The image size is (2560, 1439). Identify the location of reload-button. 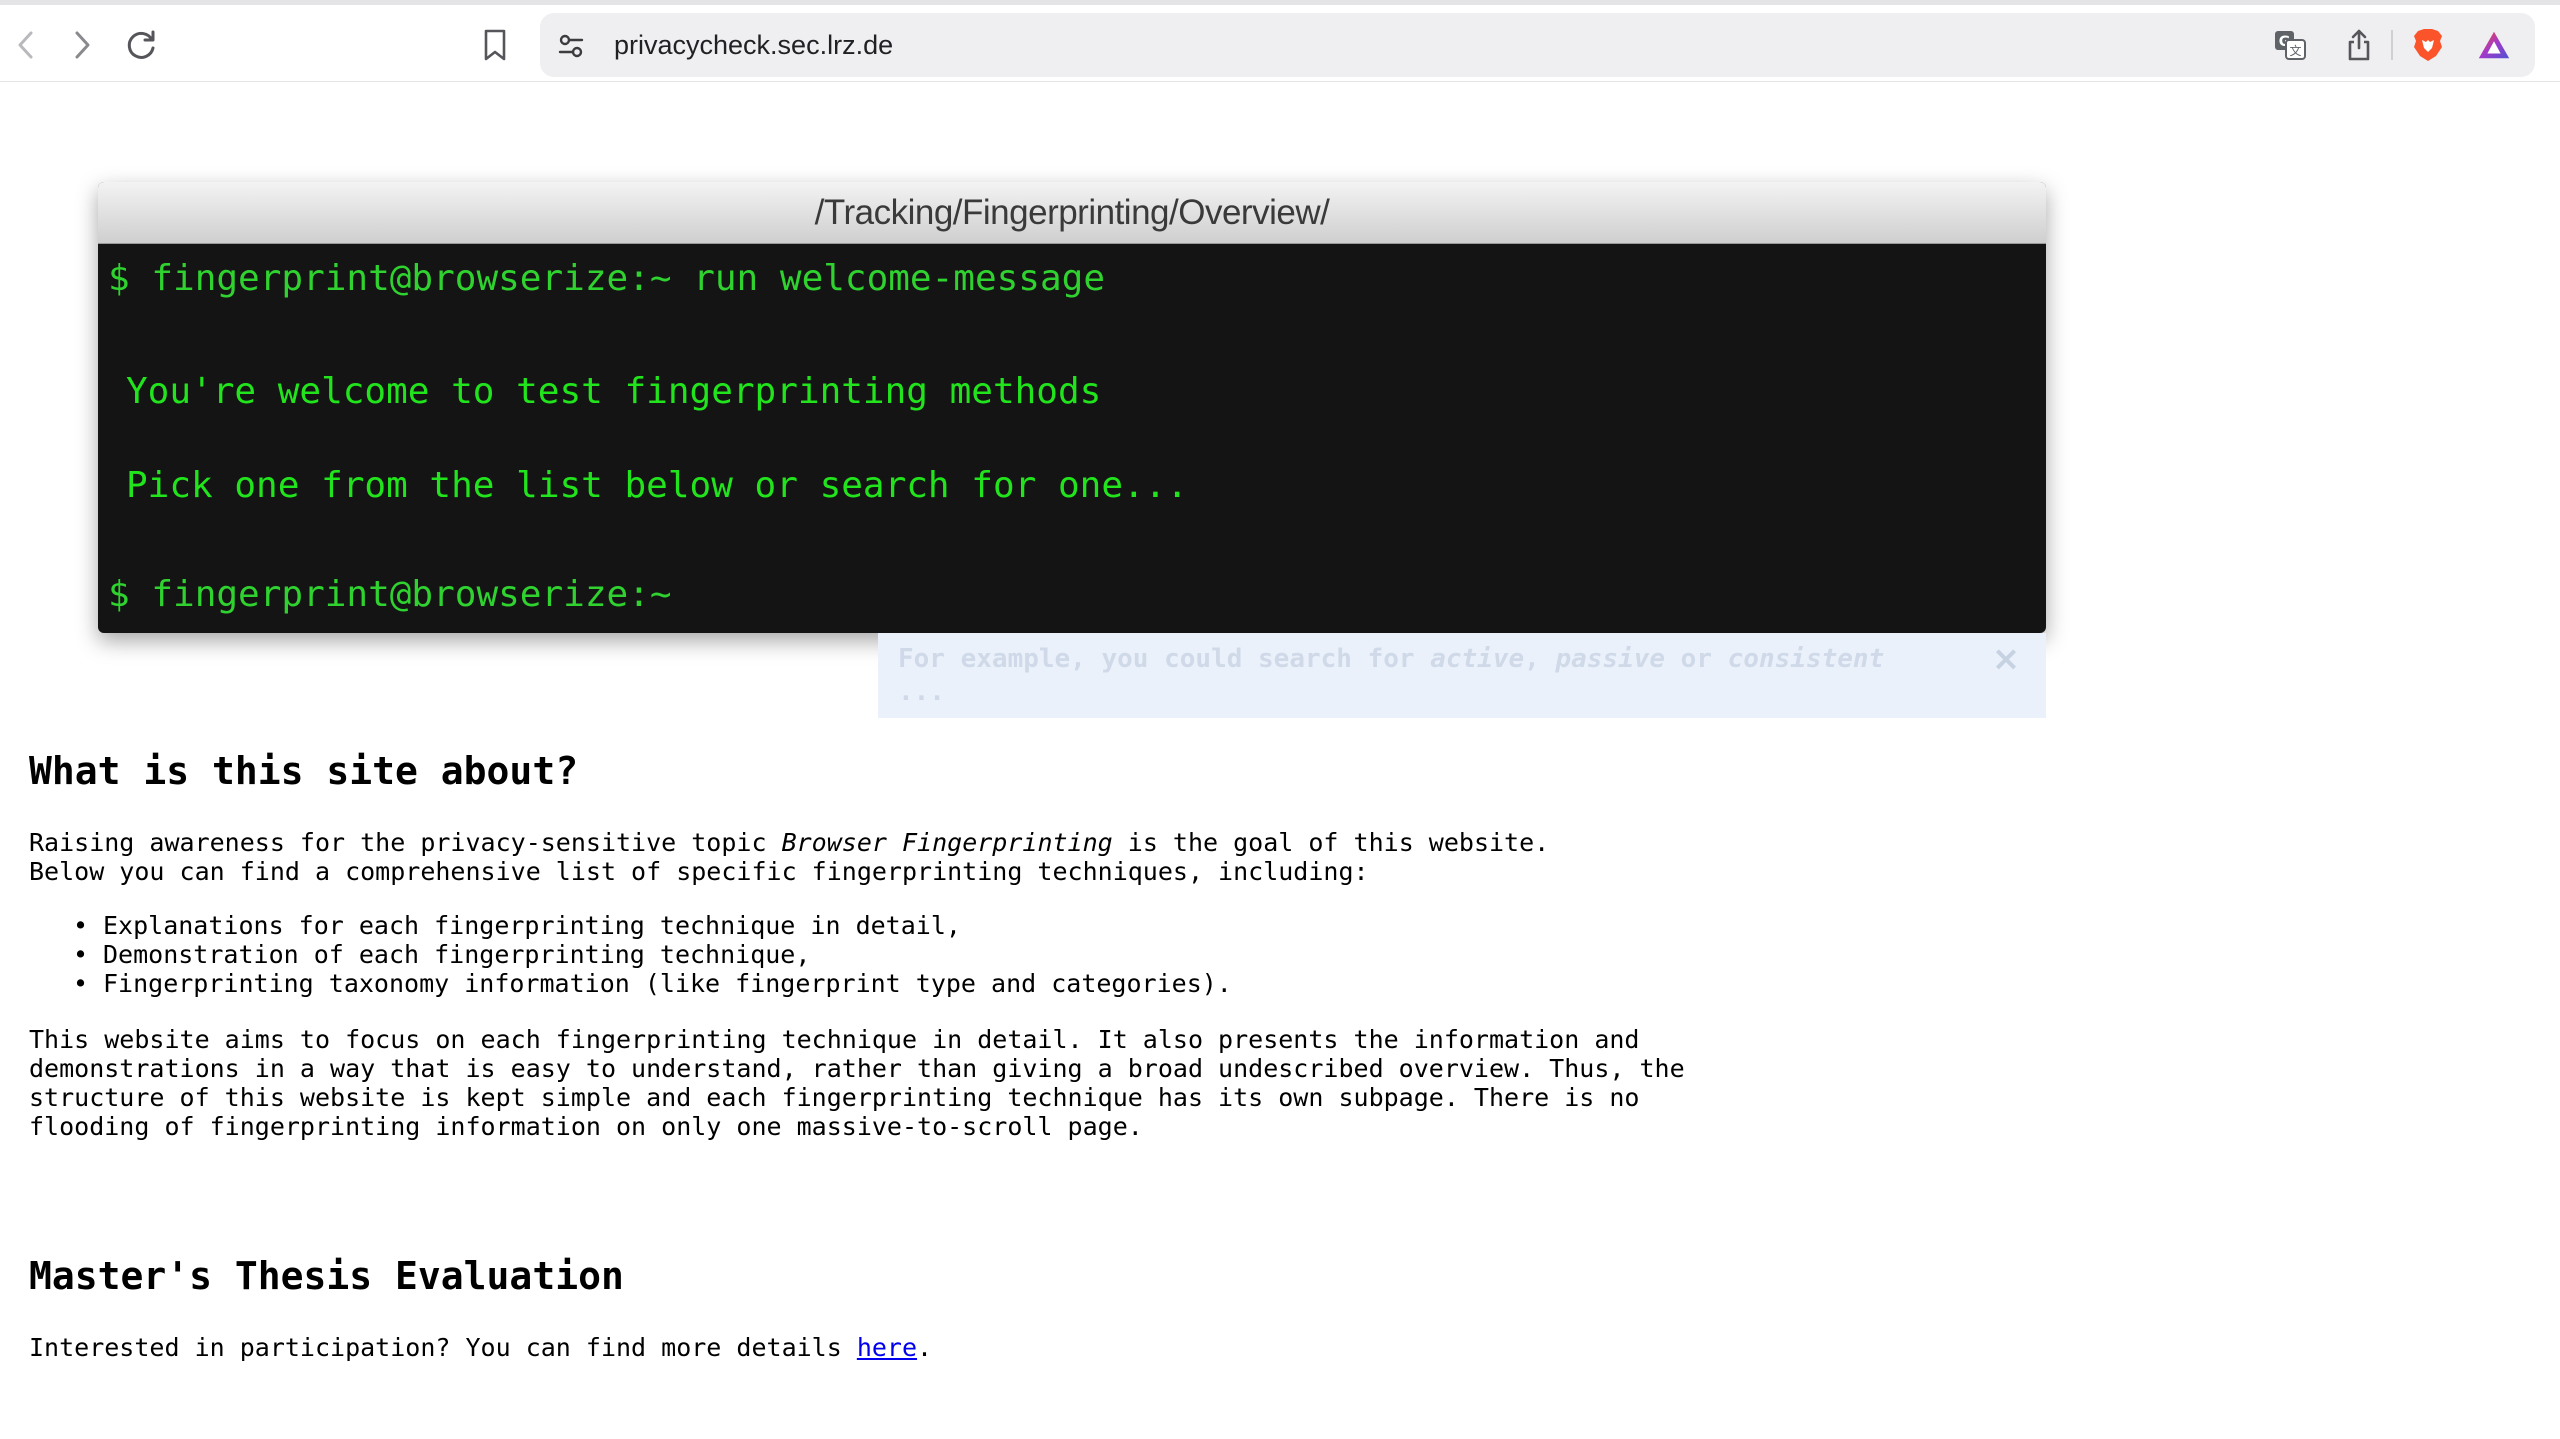
(142, 45).